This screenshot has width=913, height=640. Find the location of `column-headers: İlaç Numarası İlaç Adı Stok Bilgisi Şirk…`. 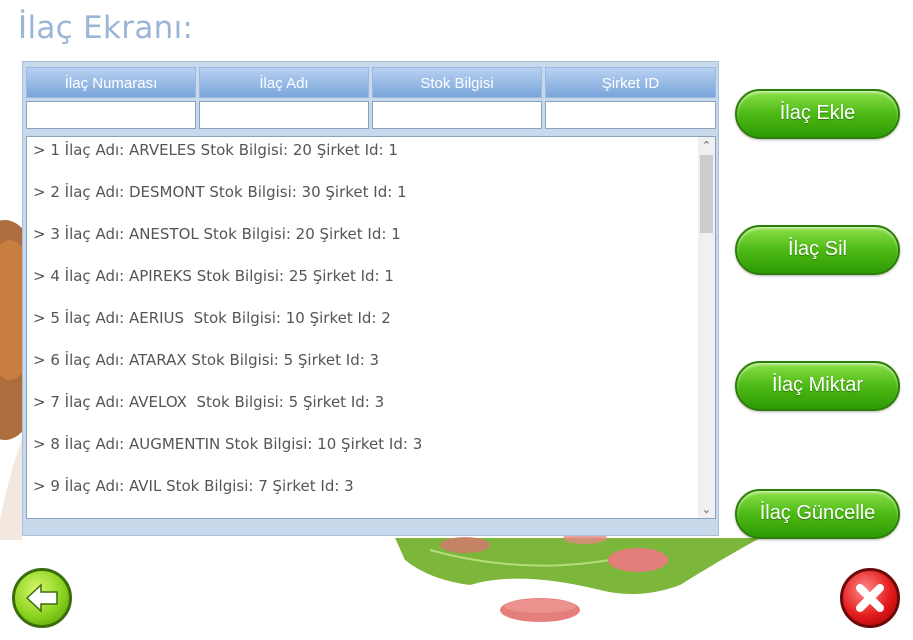

column-headers: İlaç Numarası İlaç Adı Stok Bilgisi Şirk… is located at coordinates (371, 82).